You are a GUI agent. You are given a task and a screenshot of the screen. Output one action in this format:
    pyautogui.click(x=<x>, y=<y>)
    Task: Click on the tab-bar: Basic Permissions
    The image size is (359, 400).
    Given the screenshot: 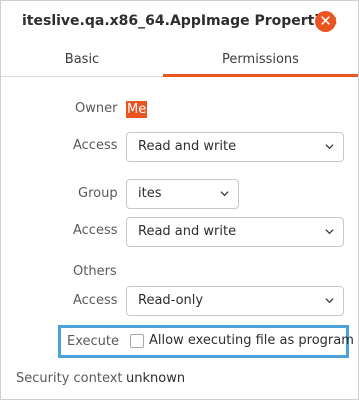 What is the action you would take?
    pyautogui.click(x=179, y=60)
    